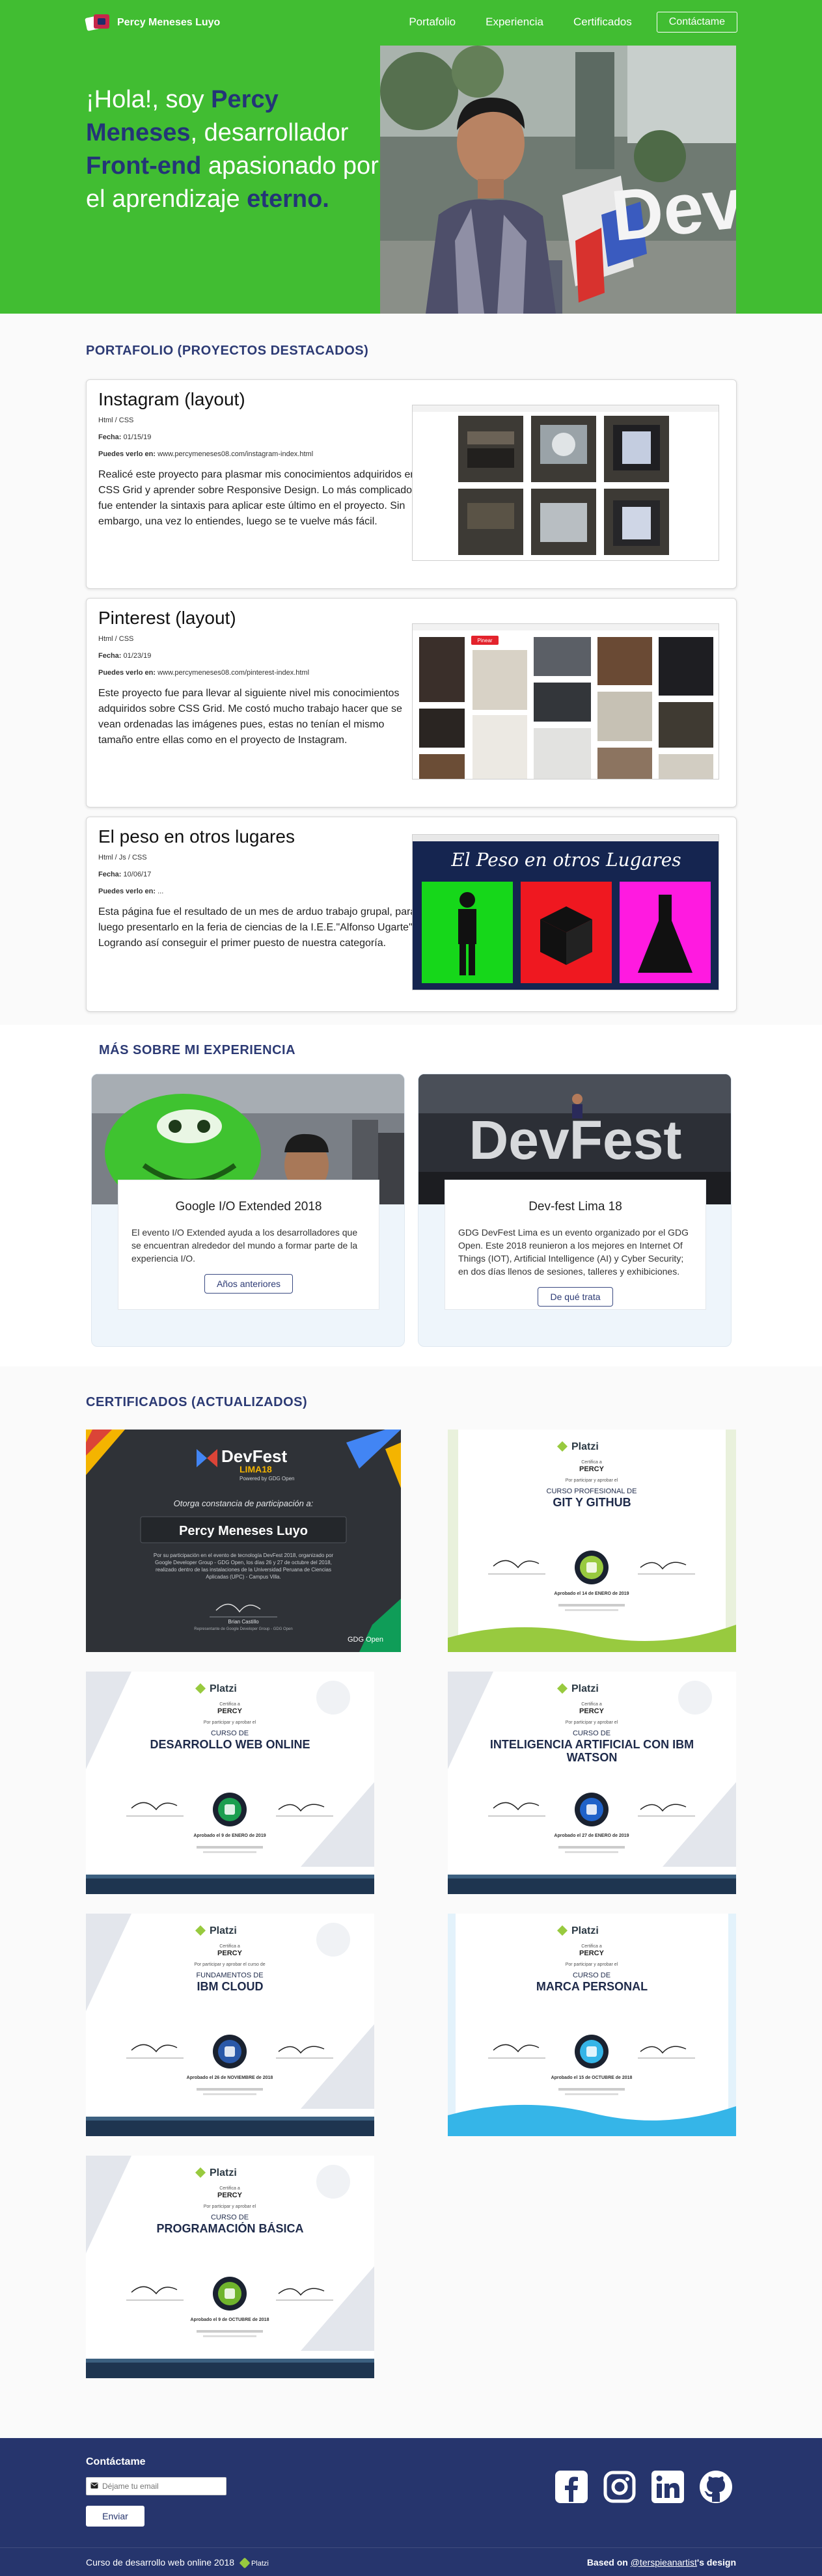  Describe the element at coordinates (565, 702) in the screenshot. I see `project-screenshot: Pinear` at that location.